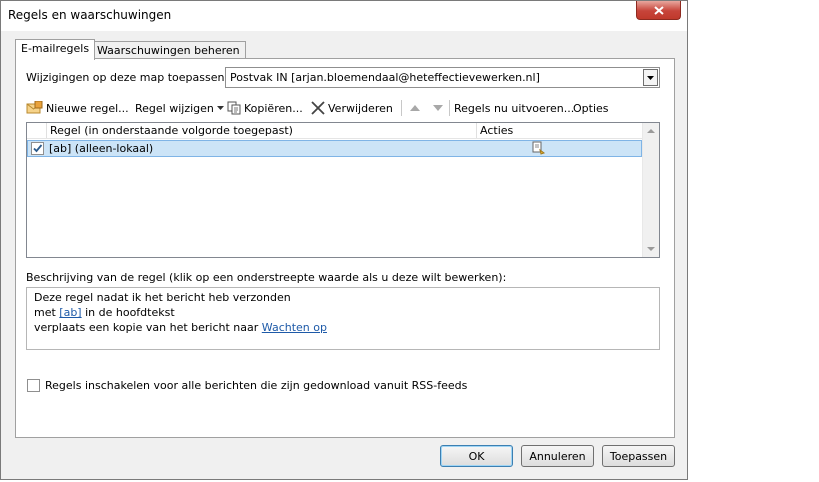 The image size is (819, 482). I want to click on copy-icon, so click(234, 108).